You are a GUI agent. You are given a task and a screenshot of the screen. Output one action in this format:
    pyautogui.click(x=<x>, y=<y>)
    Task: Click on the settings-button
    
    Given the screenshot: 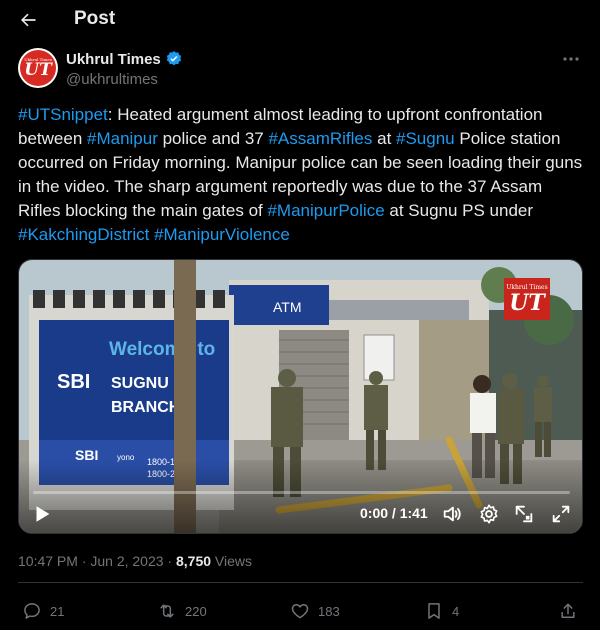 What is the action you would take?
    pyautogui.click(x=489, y=514)
    